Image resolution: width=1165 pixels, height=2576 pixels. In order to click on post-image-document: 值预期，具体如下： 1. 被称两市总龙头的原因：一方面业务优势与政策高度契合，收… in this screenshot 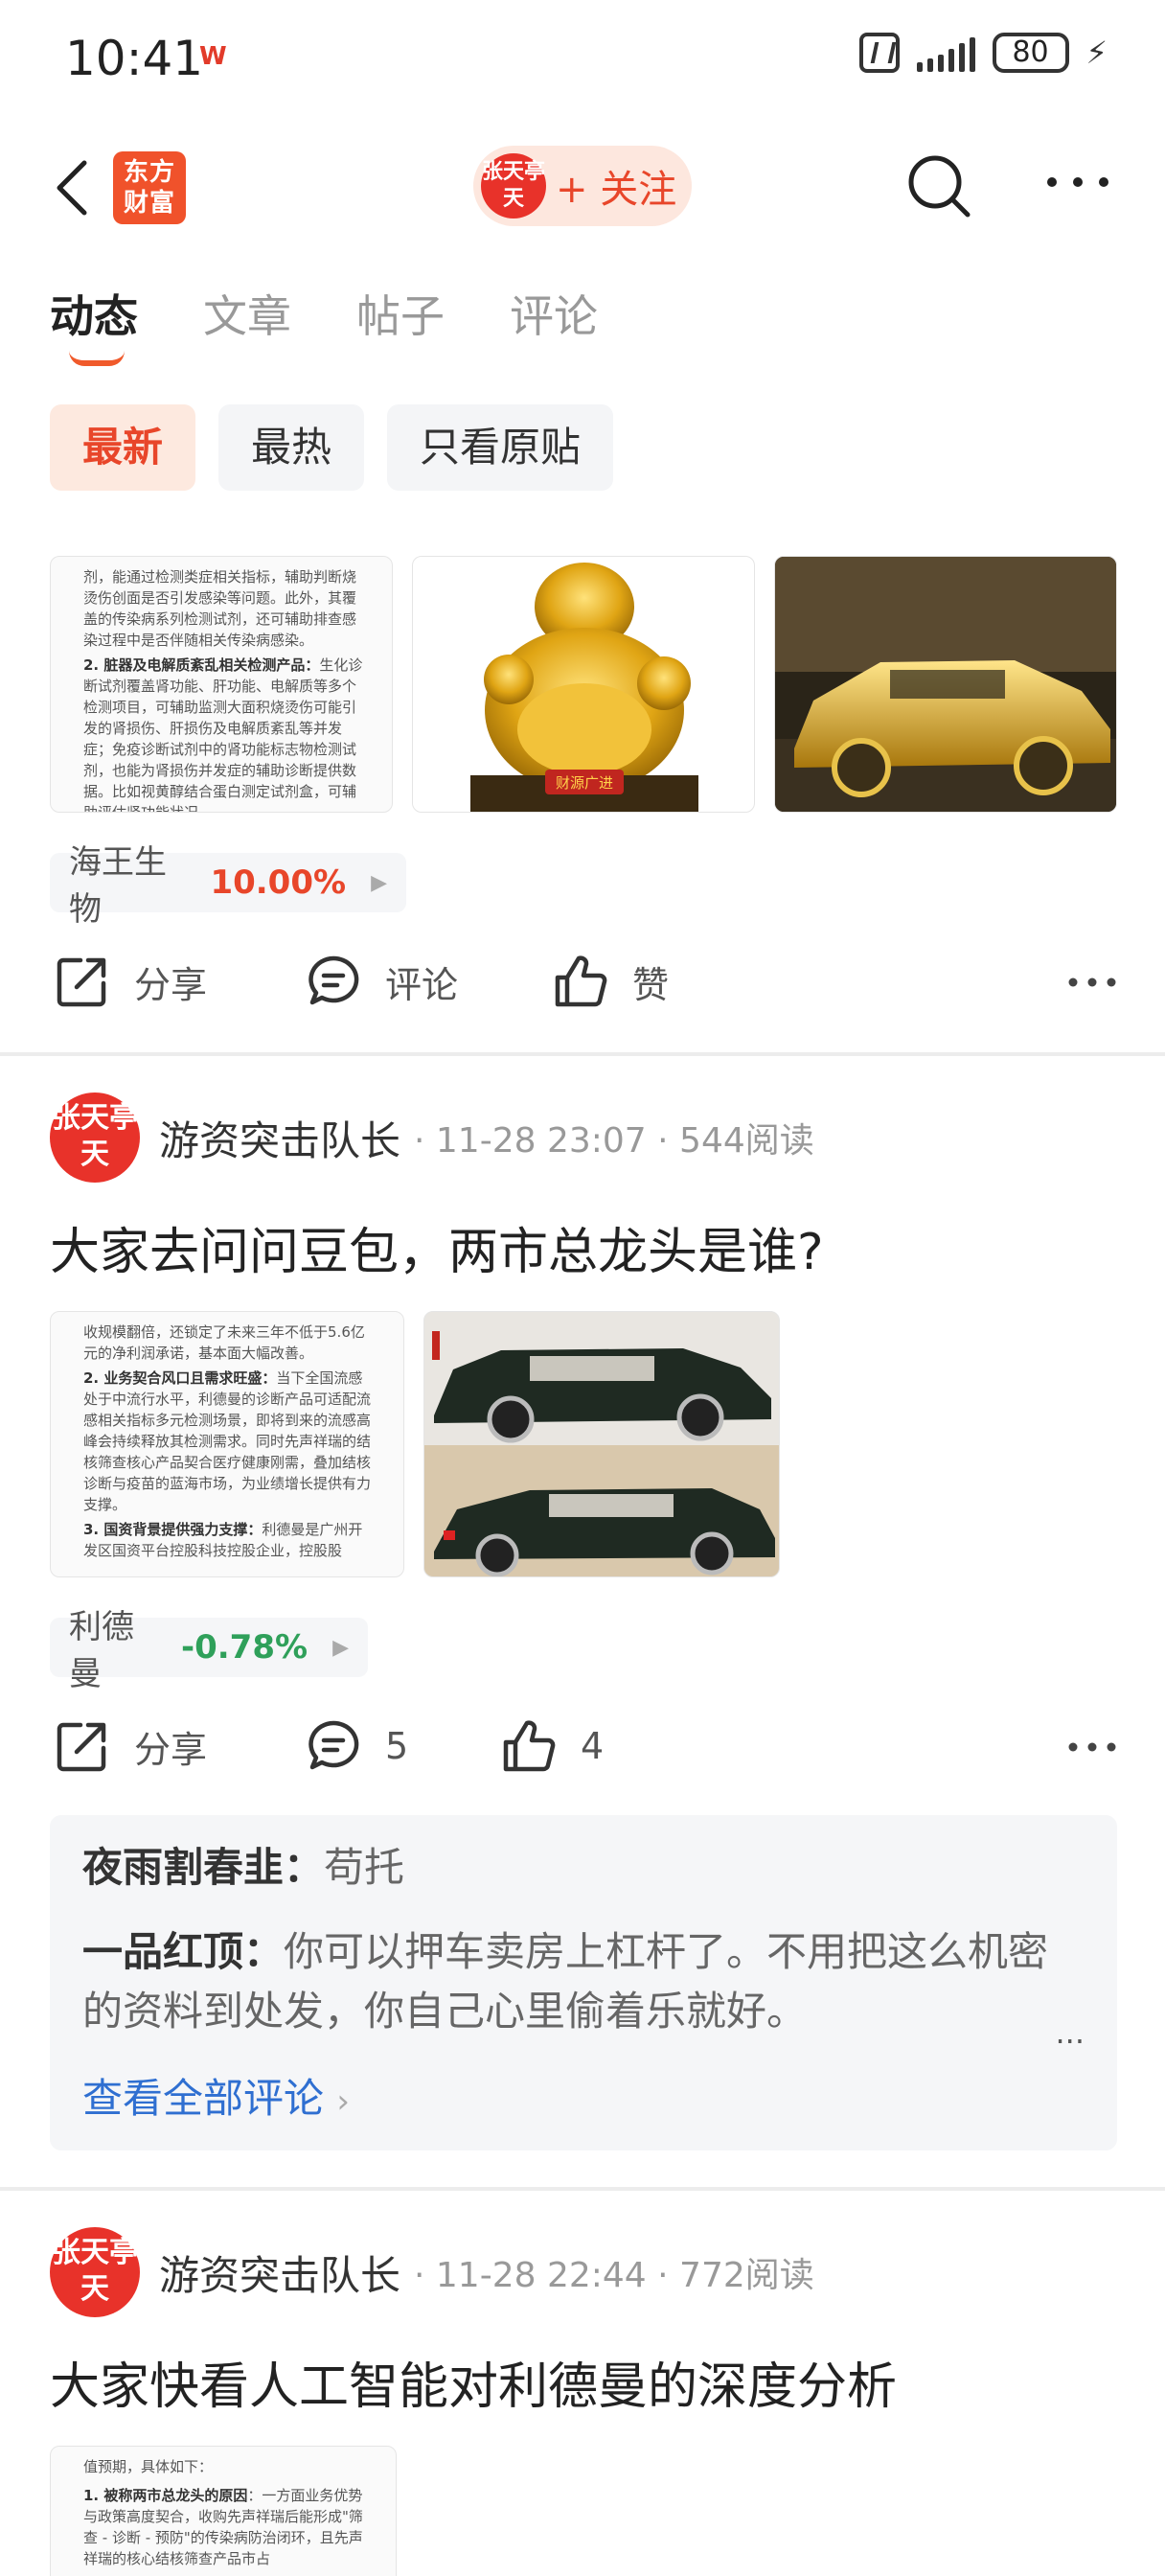, I will do `click(224, 2511)`.